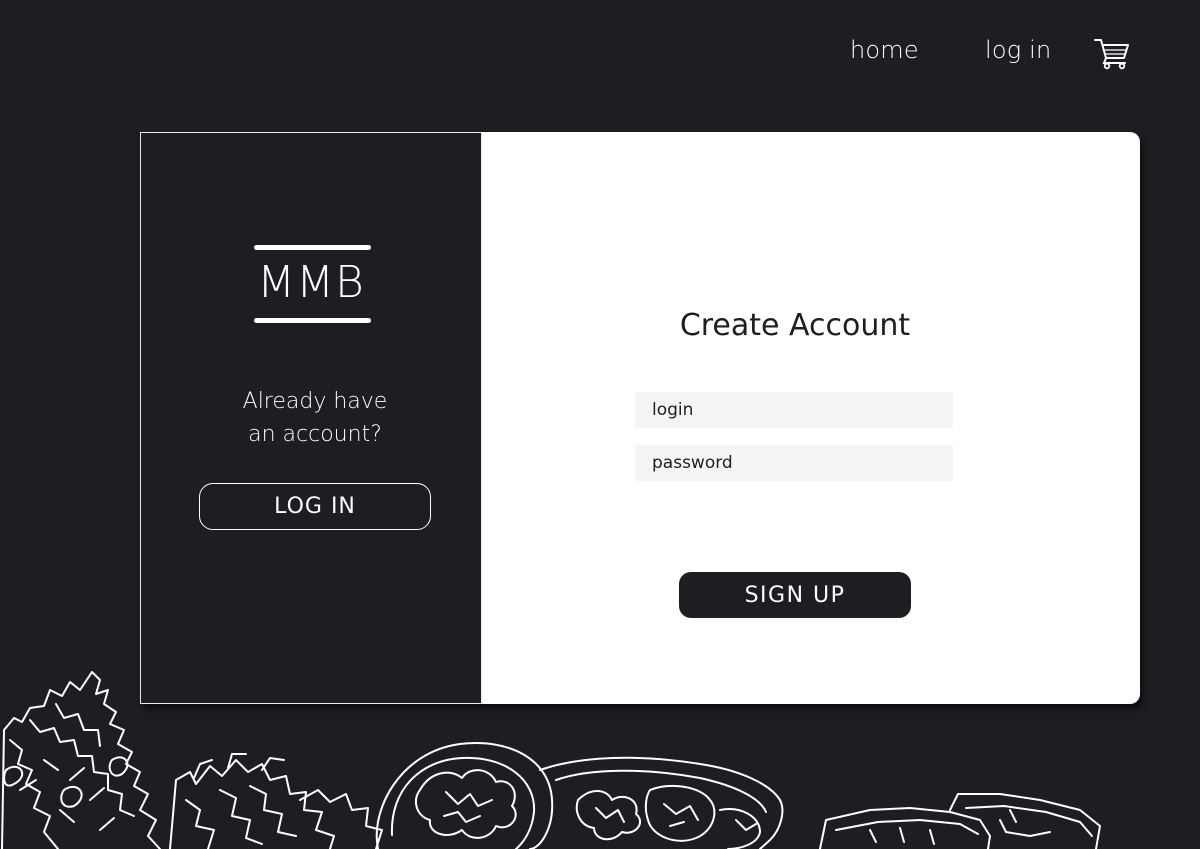 This screenshot has height=849, width=1200. Describe the element at coordinates (311, 282) in the screenshot. I see `logo: MMB` at that location.